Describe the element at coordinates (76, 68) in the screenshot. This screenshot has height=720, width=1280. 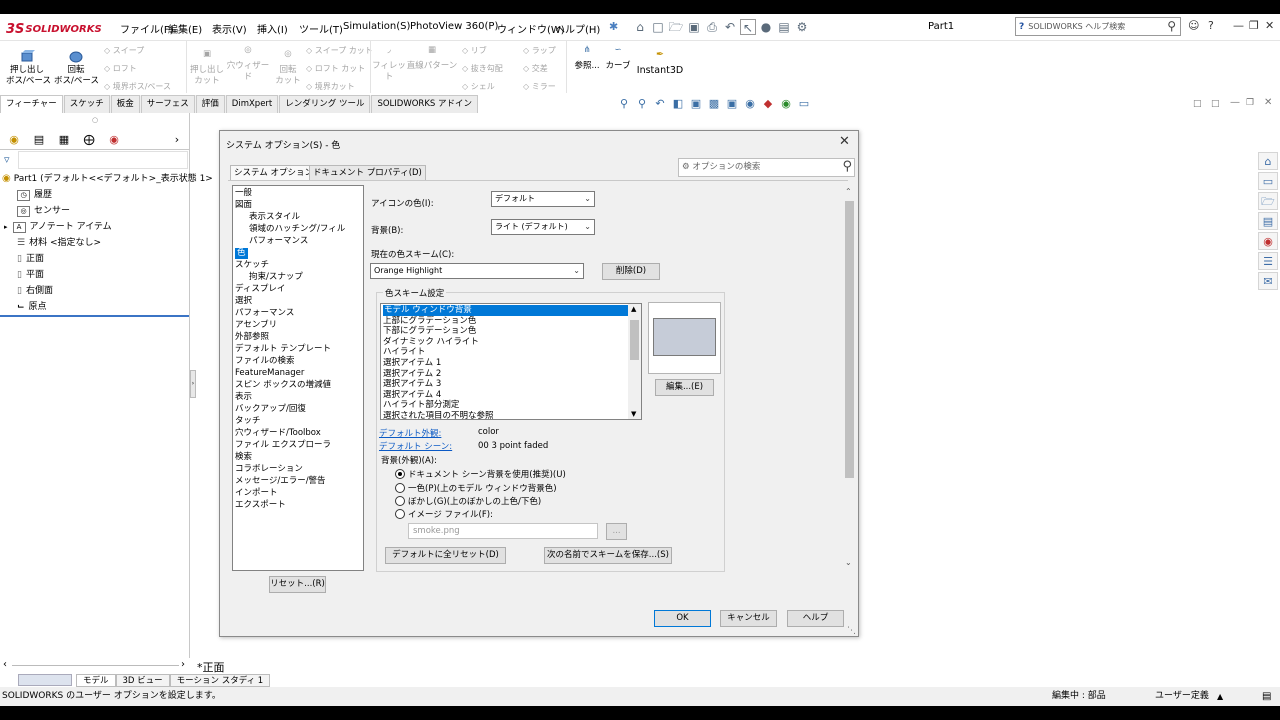
I see `revolve-boss-button: 回転 ボス/ベース` at that location.